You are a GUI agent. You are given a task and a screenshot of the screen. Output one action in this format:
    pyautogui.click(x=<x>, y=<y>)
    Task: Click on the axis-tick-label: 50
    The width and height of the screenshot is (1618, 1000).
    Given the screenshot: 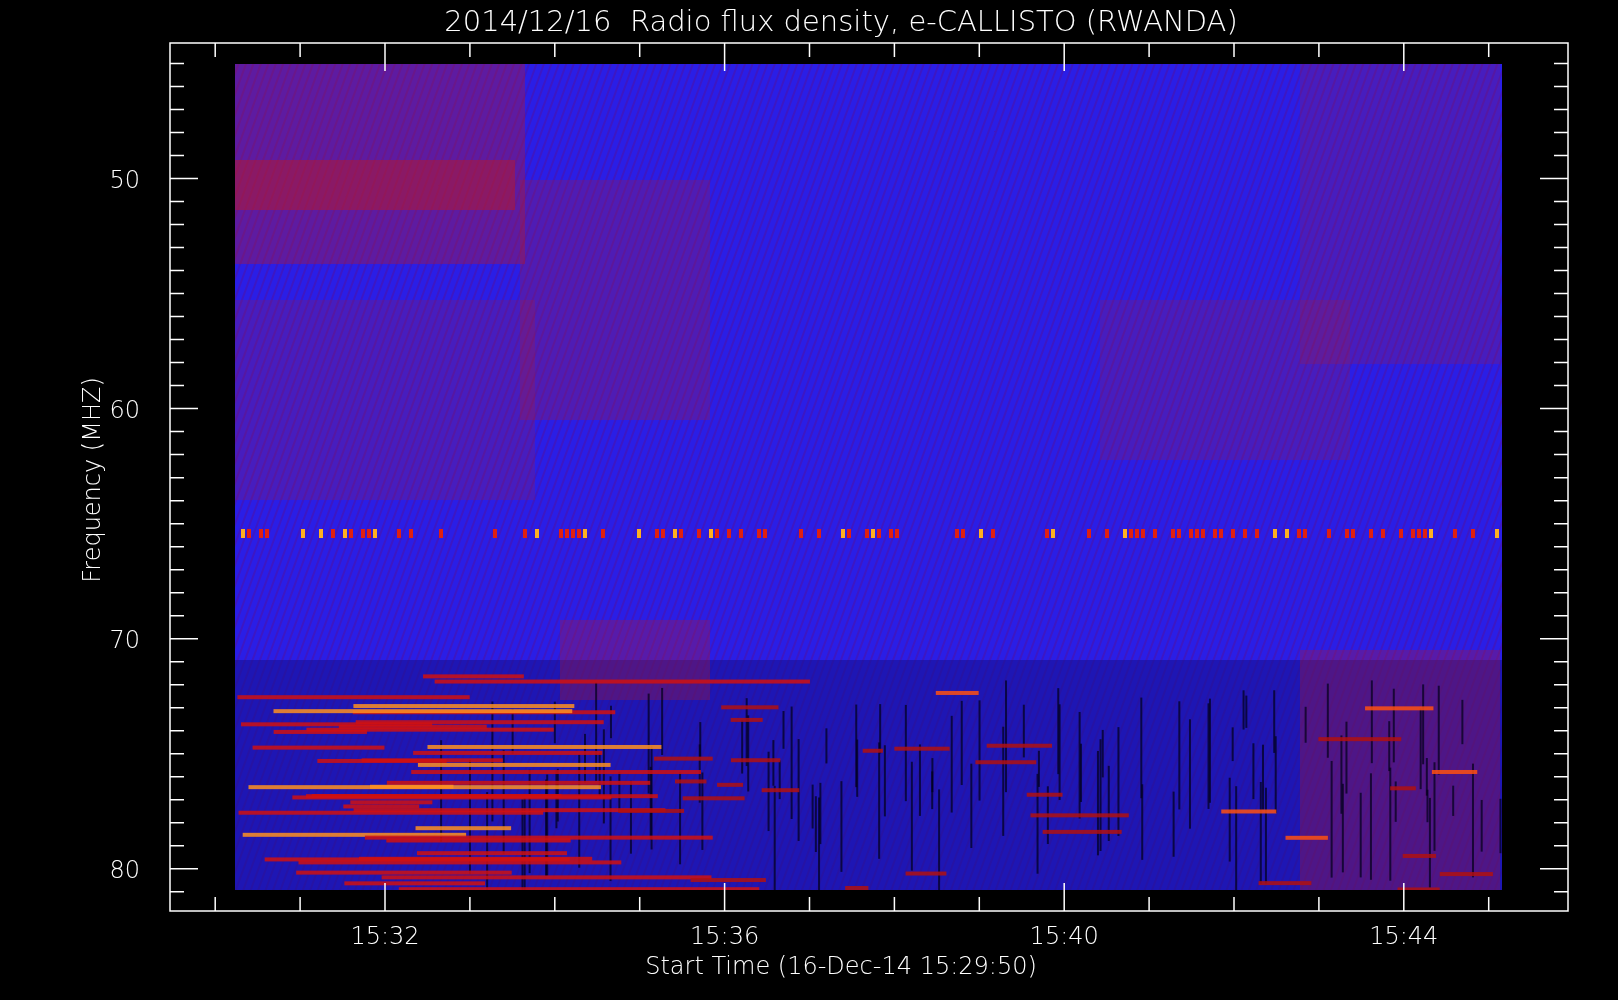 What is the action you would take?
    pyautogui.click(x=124, y=179)
    